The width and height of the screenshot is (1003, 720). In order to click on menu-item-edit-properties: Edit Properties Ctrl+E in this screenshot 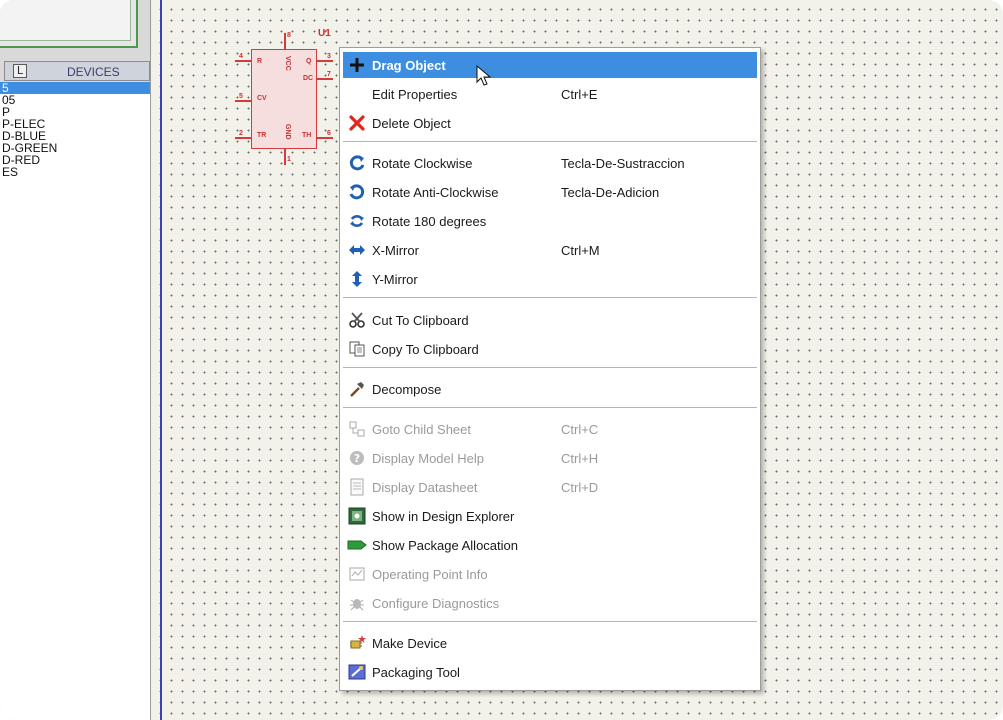, I will do `click(550, 94)`.